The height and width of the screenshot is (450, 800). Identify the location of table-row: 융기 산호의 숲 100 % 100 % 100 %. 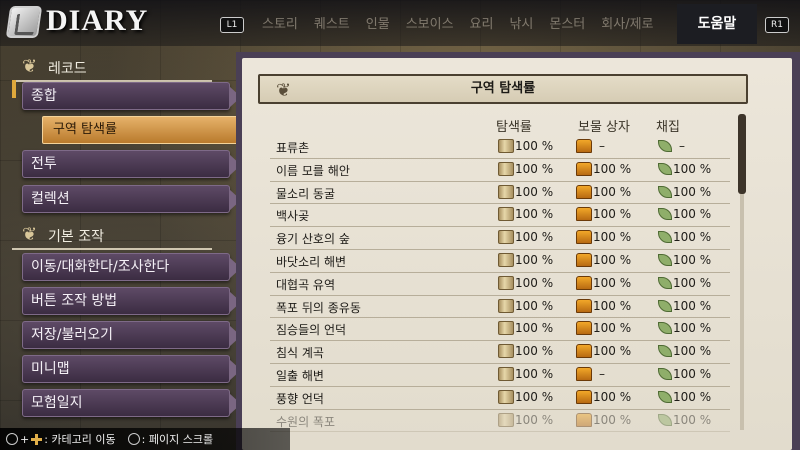
(500, 238).